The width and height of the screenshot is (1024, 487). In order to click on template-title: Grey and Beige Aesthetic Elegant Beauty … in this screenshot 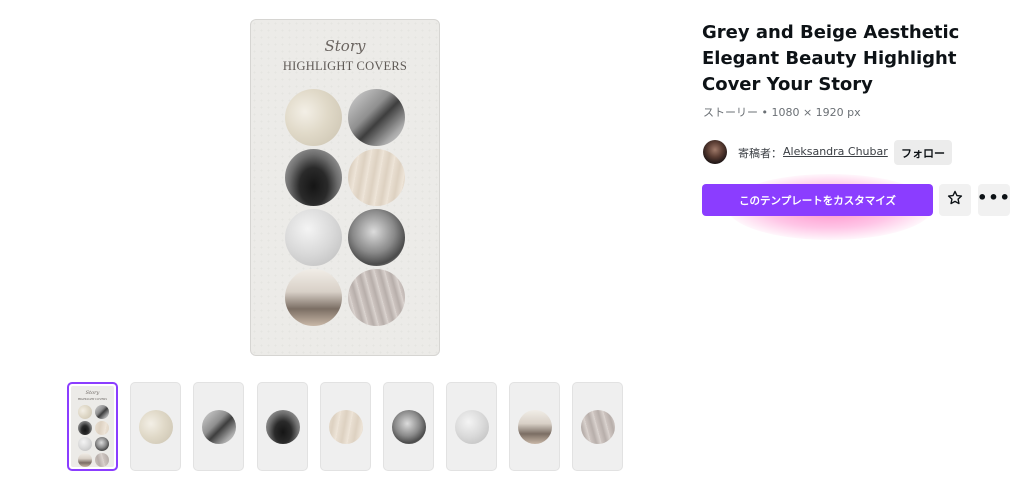, I will do `click(831, 58)`.